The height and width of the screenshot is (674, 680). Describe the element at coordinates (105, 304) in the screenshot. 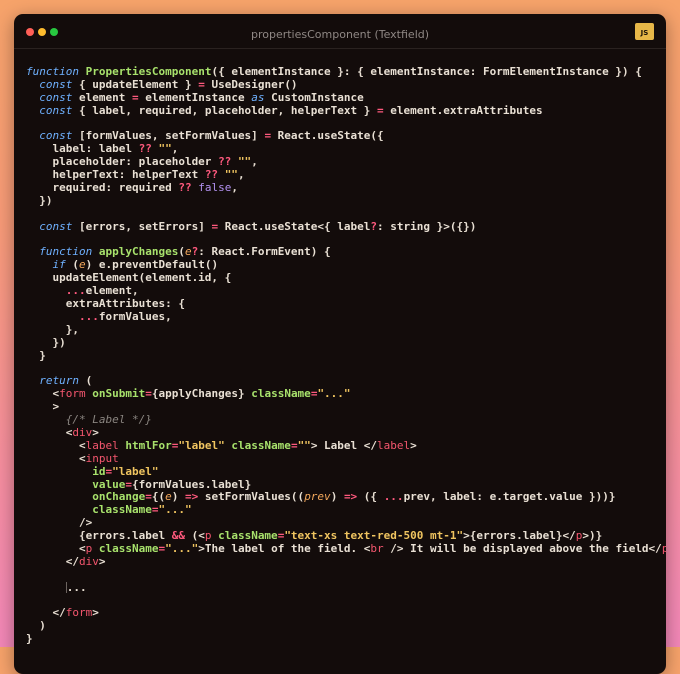

I see `code-line: extraAttributes: {` at that location.